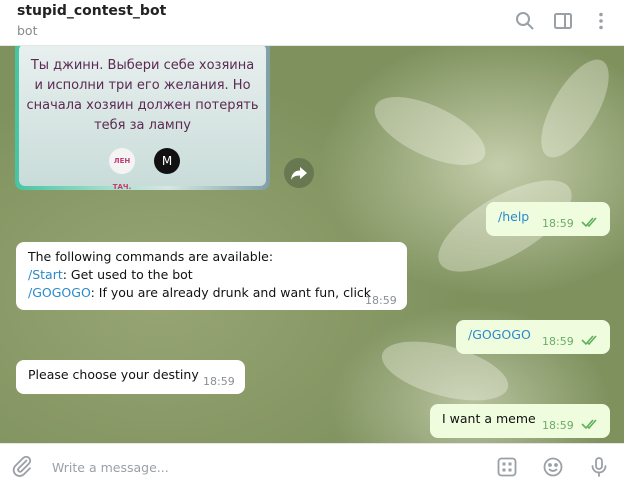 This screenshot has height=488, width=624. Describe the element at coordinates (312, 23) in the screenshot. I see `chat-header: stupid_contest_bot bot` at that location.